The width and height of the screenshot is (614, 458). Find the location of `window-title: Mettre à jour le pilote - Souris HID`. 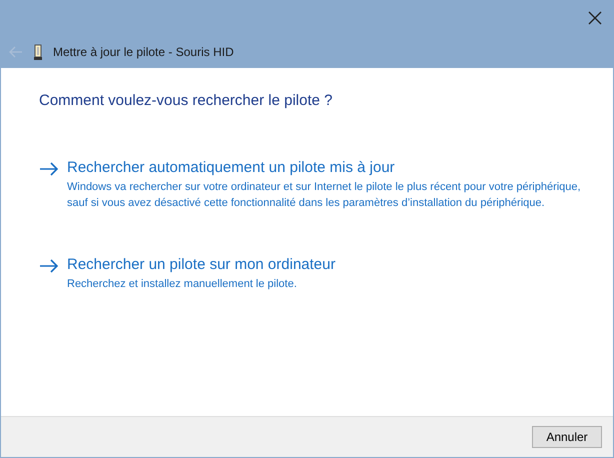

window-title: Mettre à jour le pilote - Souris HID is located at coordinates (143, 52).